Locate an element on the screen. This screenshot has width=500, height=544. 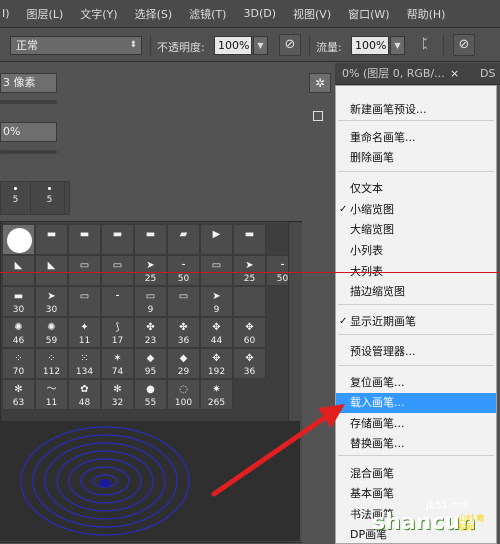
annotation-arrow is located at coordinates (278, 450).